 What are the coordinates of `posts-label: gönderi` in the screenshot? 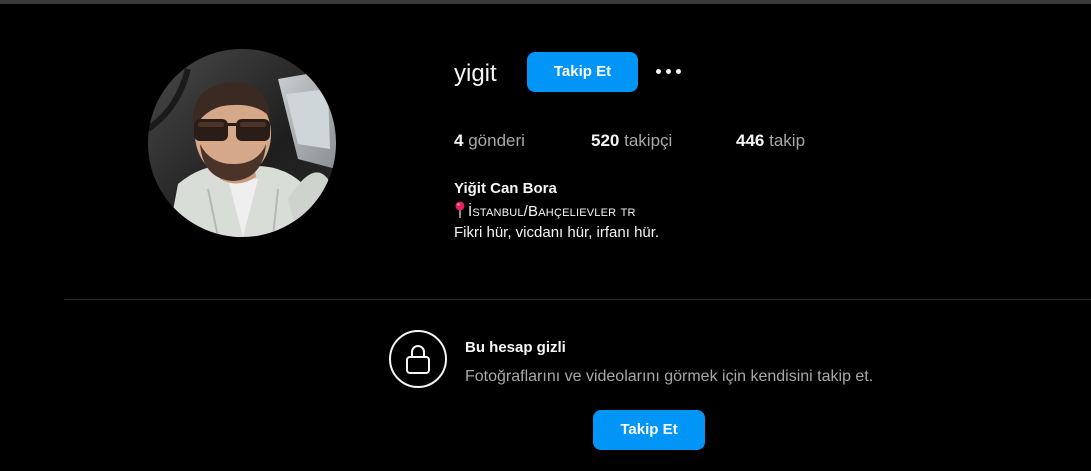 It's located at (496, 140).